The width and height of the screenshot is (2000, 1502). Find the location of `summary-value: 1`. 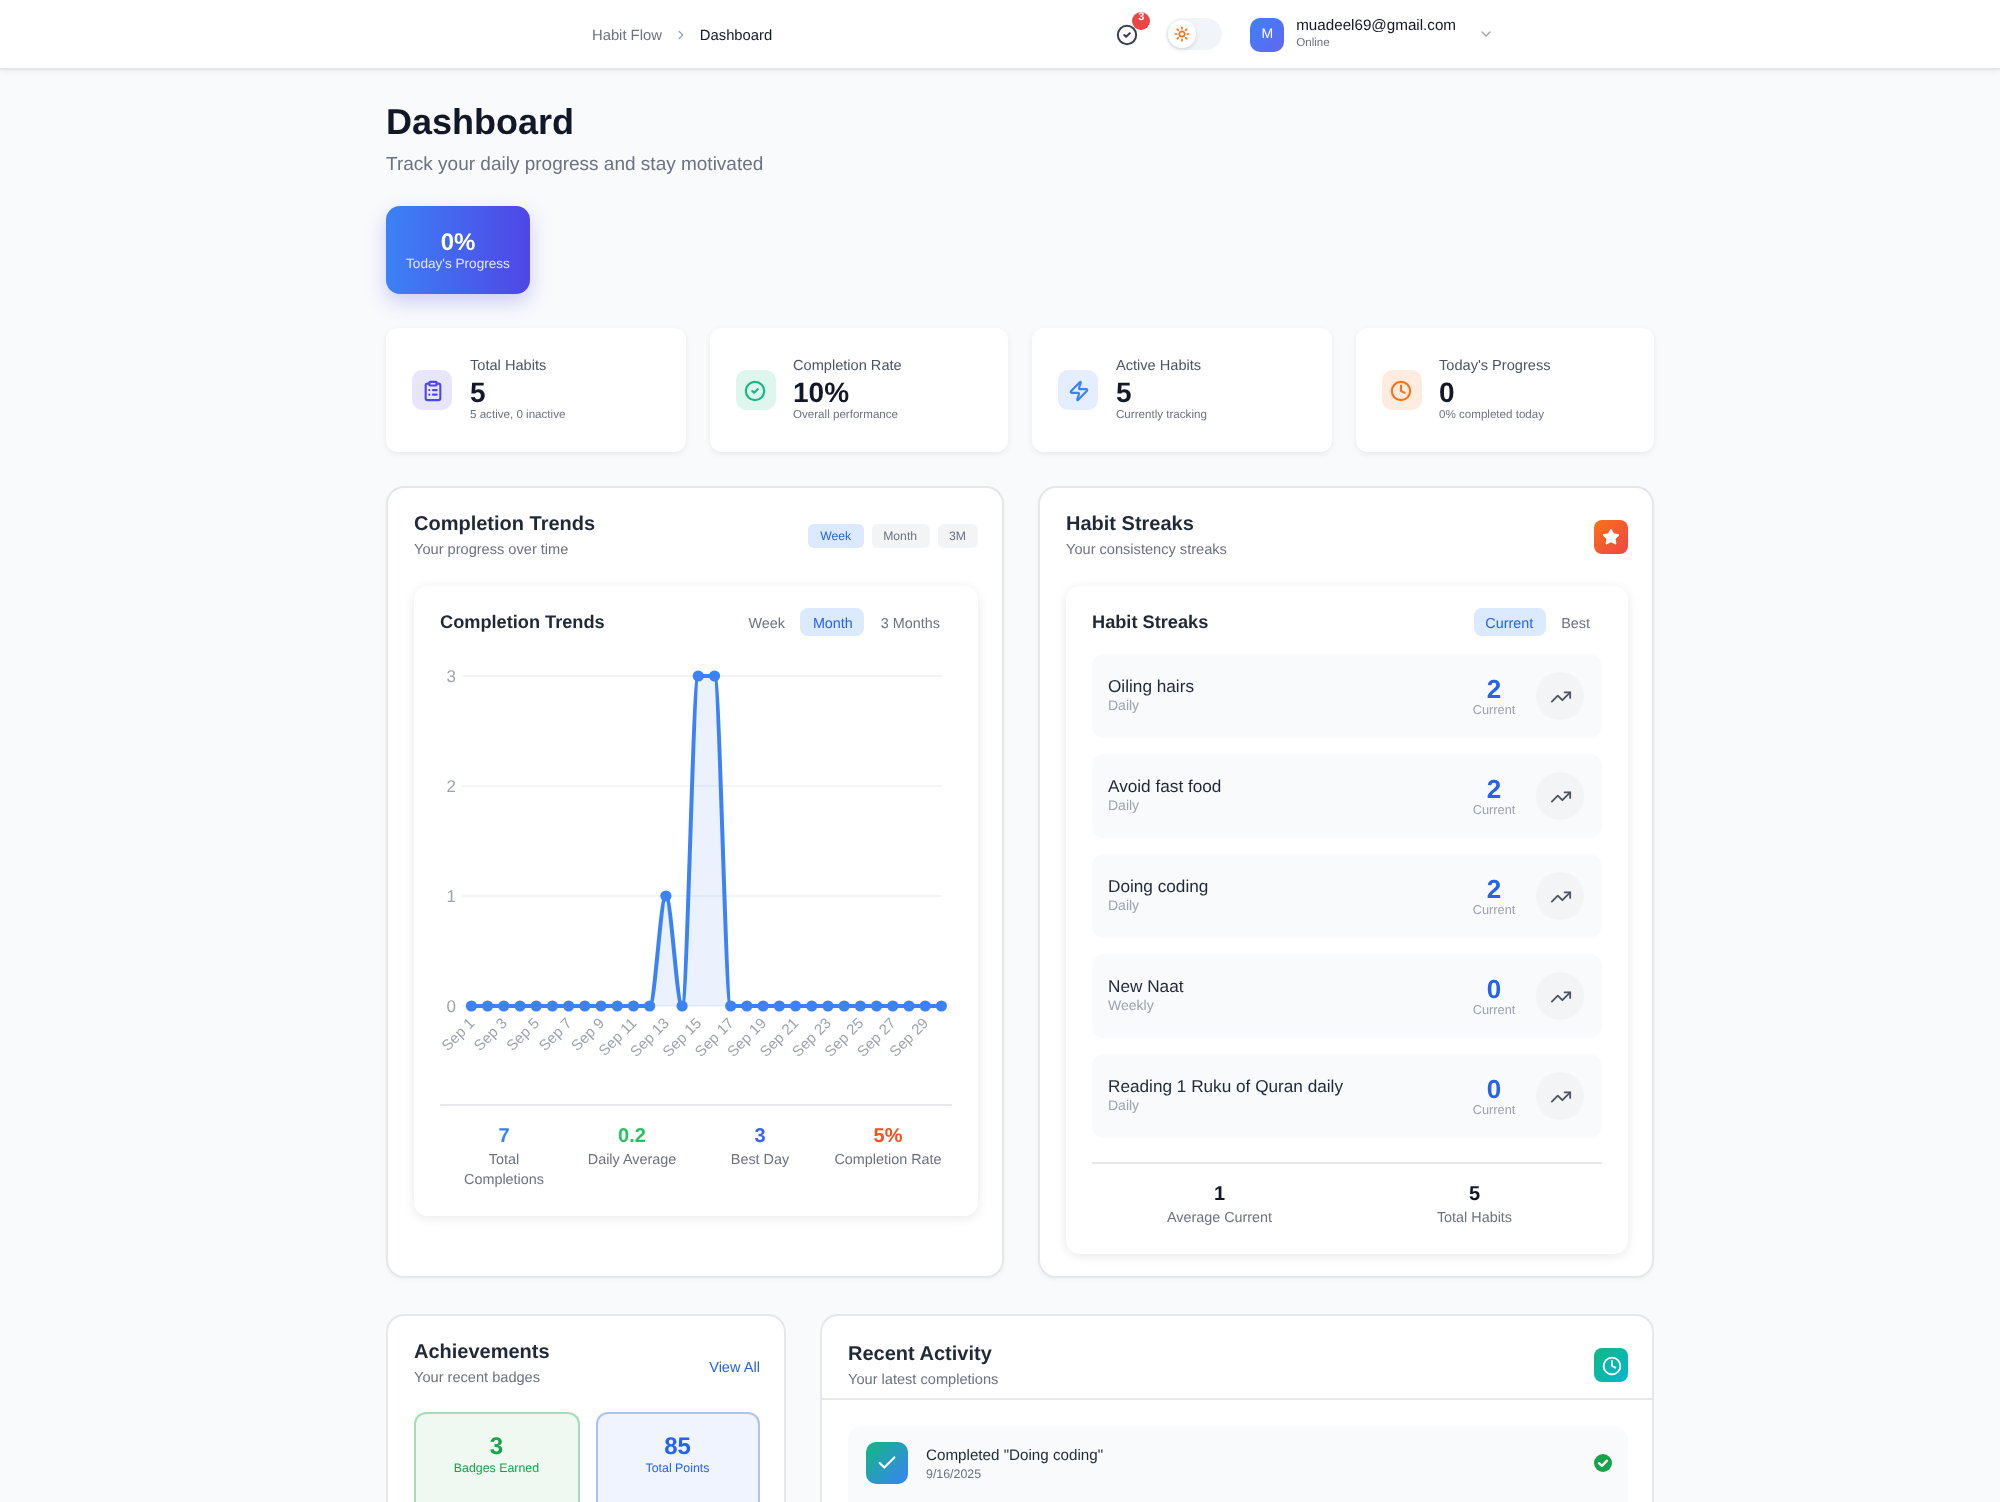

summary-value: 1 is located at coordinates (1219, 1196).